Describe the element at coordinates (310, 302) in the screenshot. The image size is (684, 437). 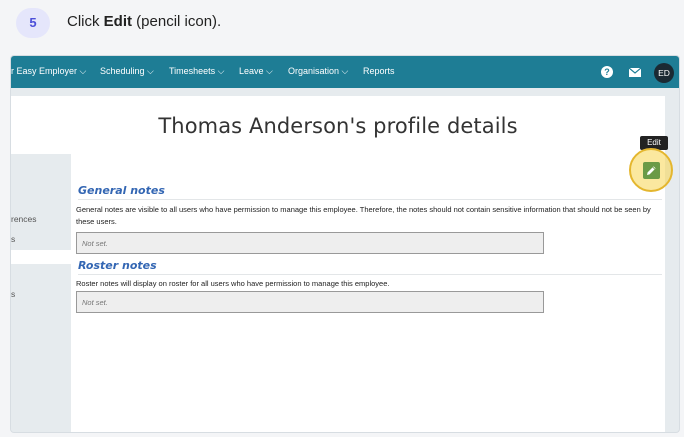
I see `roster-notes-field: Not set.` at that location.